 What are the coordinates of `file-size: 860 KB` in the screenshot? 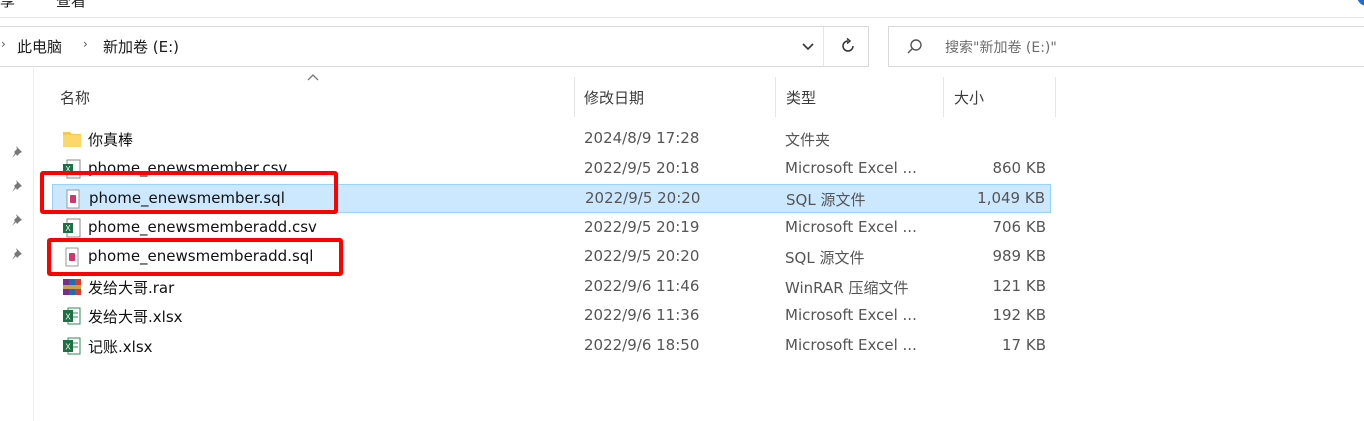 It's located at (1019, 167).